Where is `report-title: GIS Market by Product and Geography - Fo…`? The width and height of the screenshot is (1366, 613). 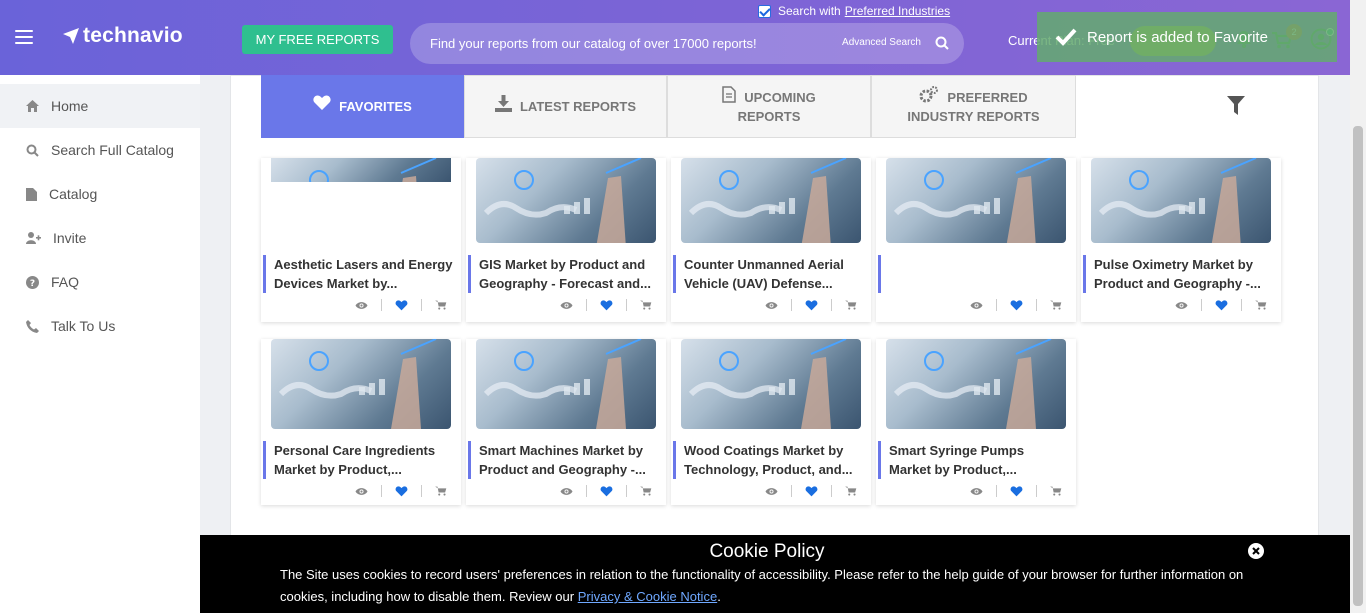
report-title: GIS Market by Product and Geography - Fo… is located at coordinates (563, 274).